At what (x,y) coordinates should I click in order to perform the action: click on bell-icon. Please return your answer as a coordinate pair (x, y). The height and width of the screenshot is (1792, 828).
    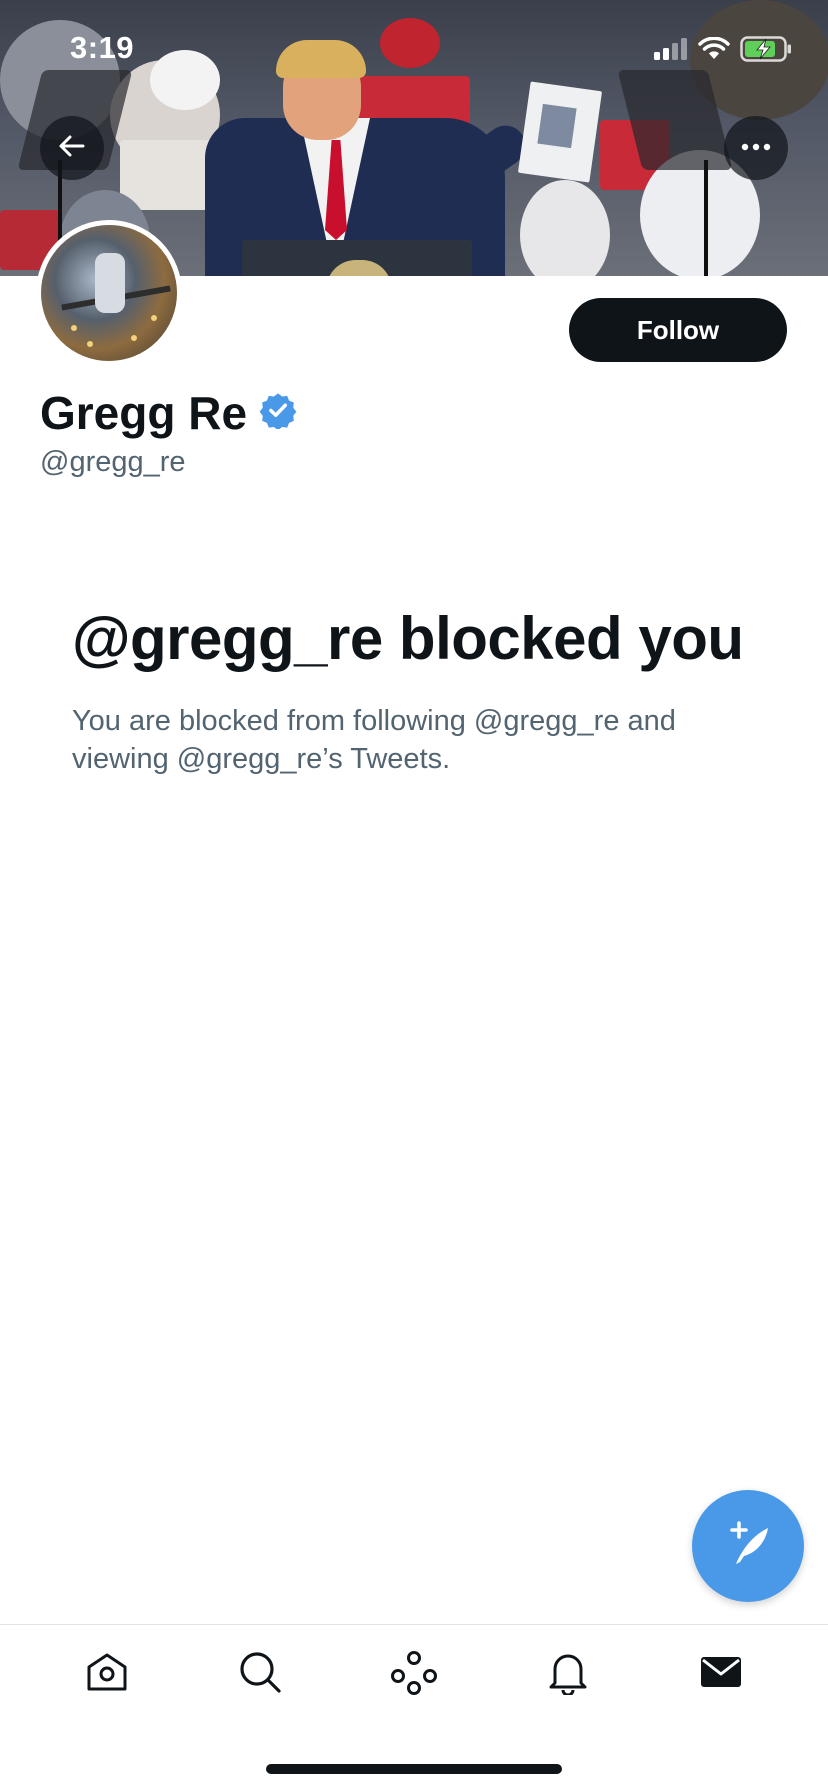
    Looking at the image, I should click on (568, 1674).